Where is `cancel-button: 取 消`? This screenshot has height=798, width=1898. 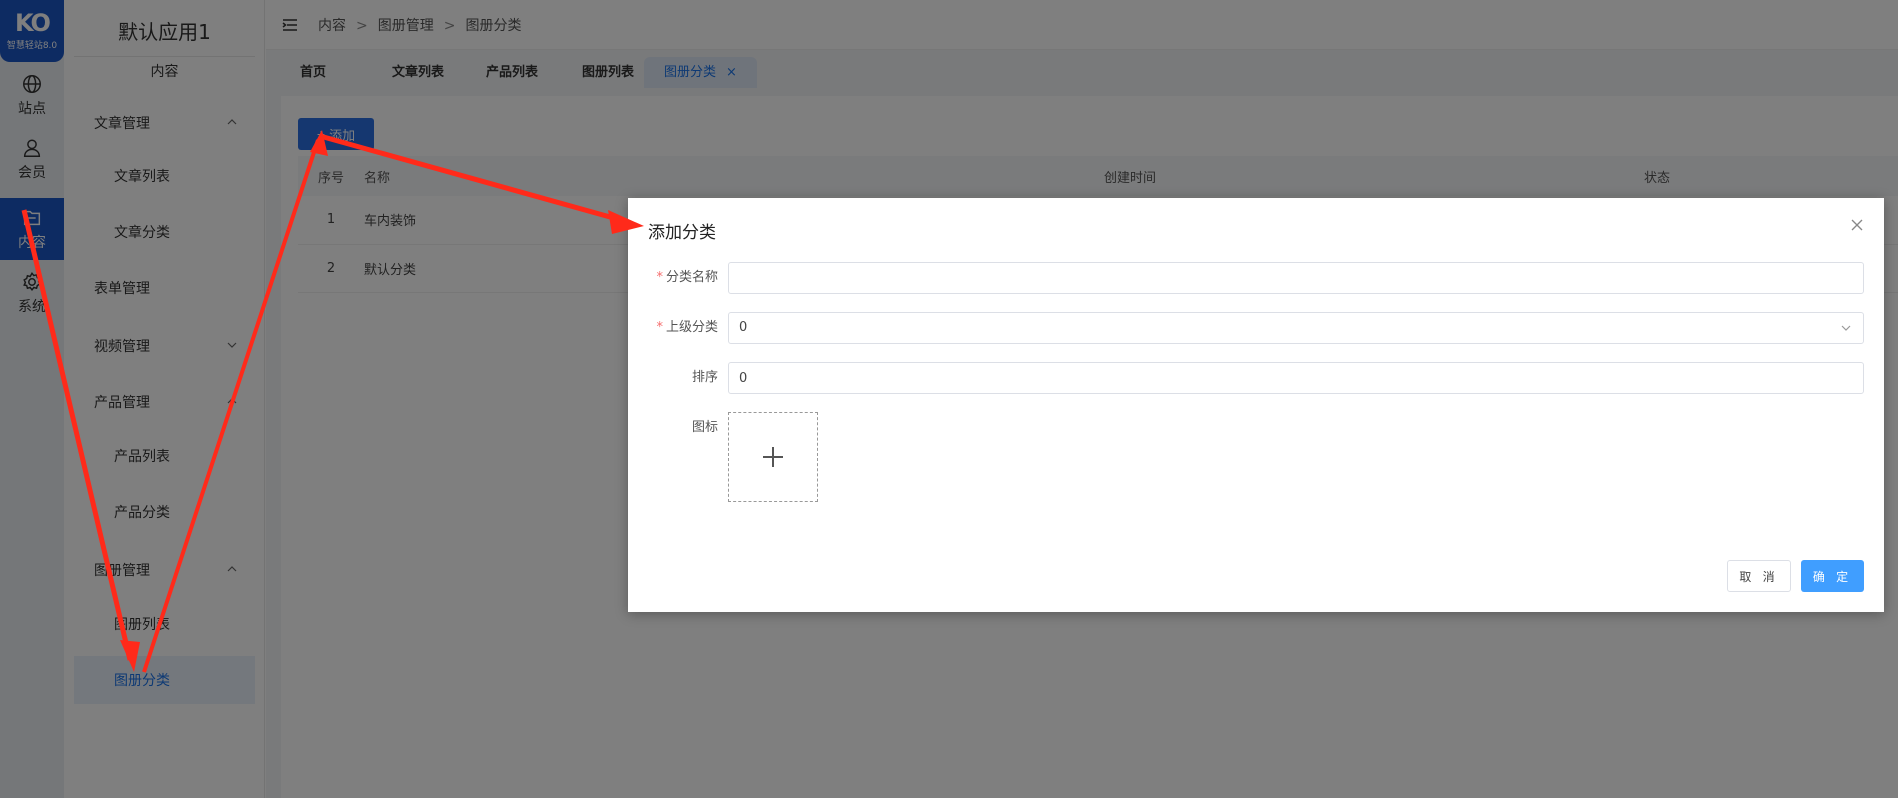 cancel-button: 取 消 is located at coordinates (1759, 576).